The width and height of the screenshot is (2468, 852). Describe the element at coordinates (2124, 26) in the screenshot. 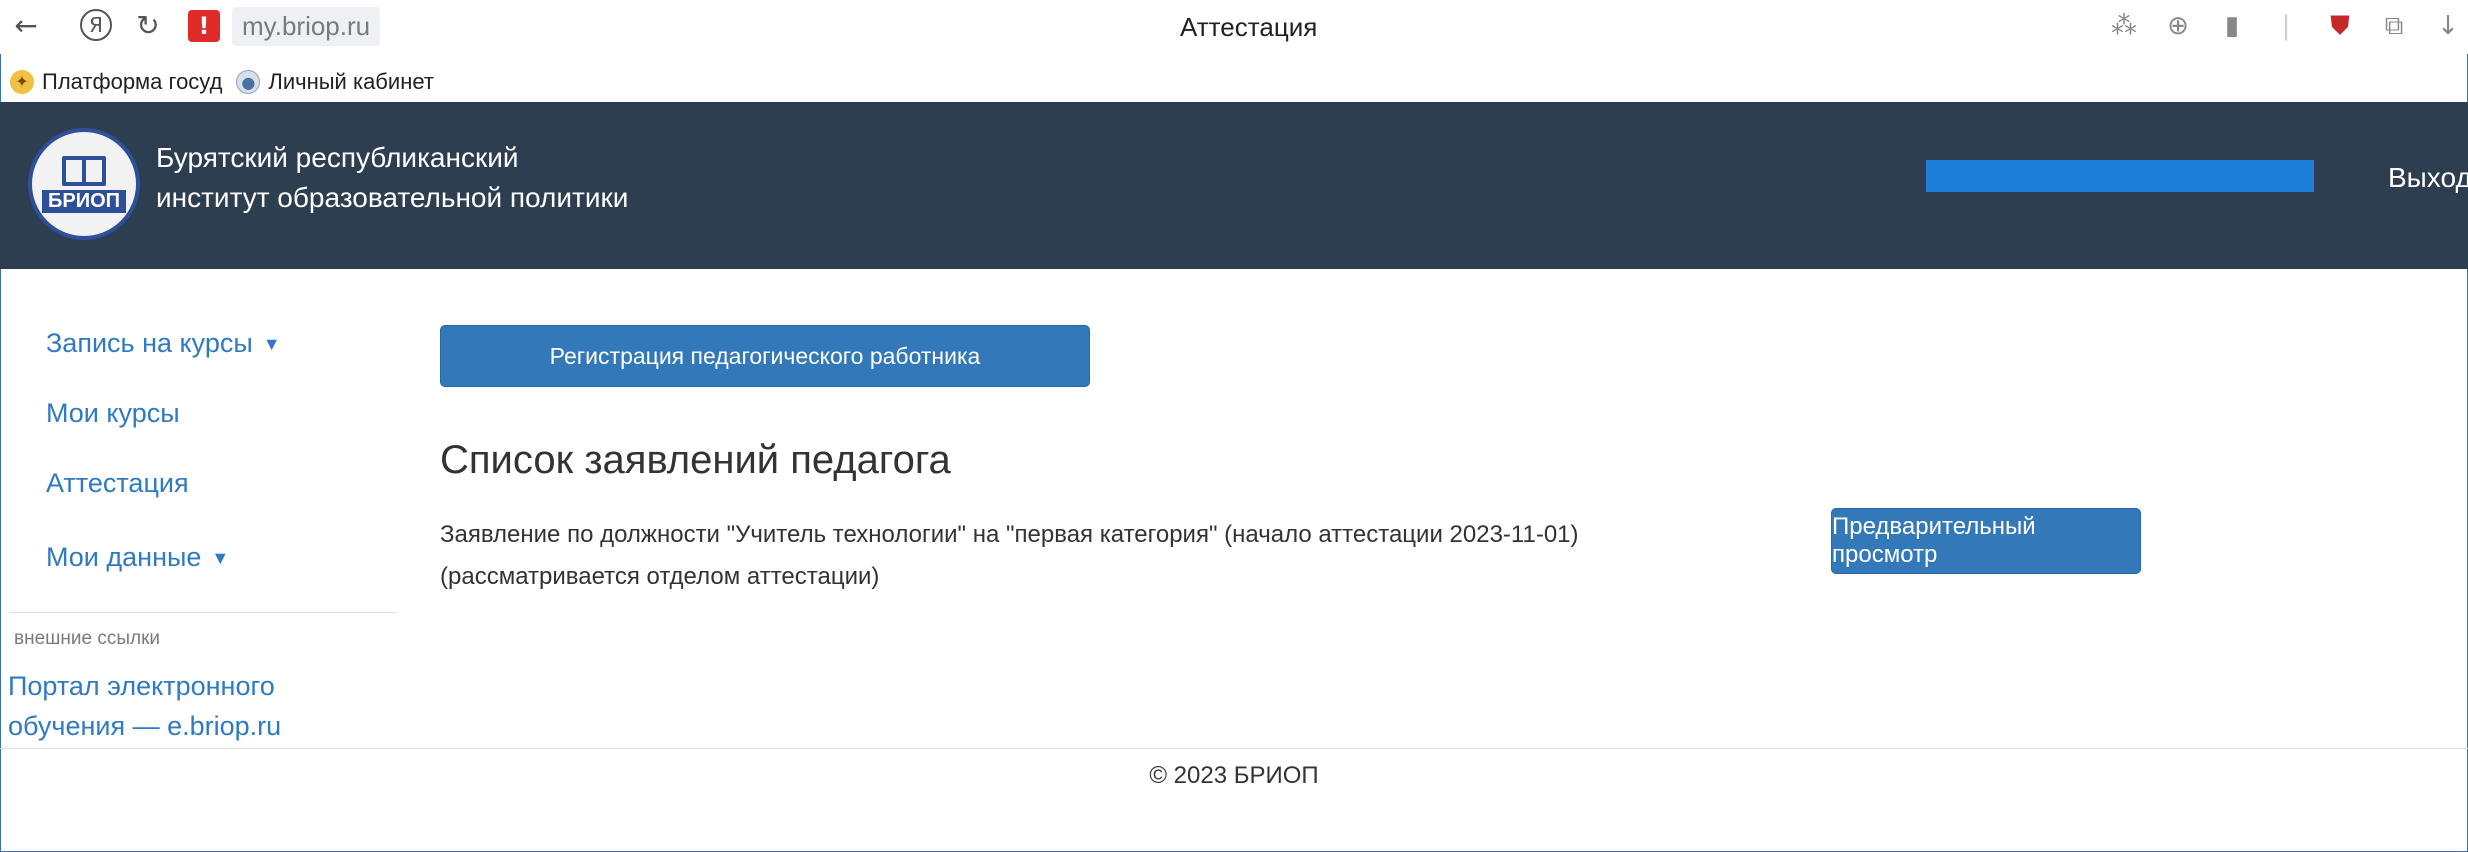

I see `translate-icon: ⁂` at that location.